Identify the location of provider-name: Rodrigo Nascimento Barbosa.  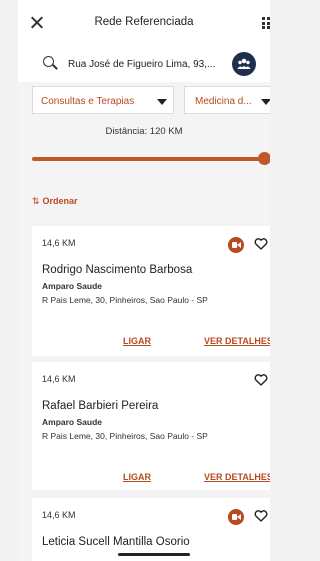
(117, 270).